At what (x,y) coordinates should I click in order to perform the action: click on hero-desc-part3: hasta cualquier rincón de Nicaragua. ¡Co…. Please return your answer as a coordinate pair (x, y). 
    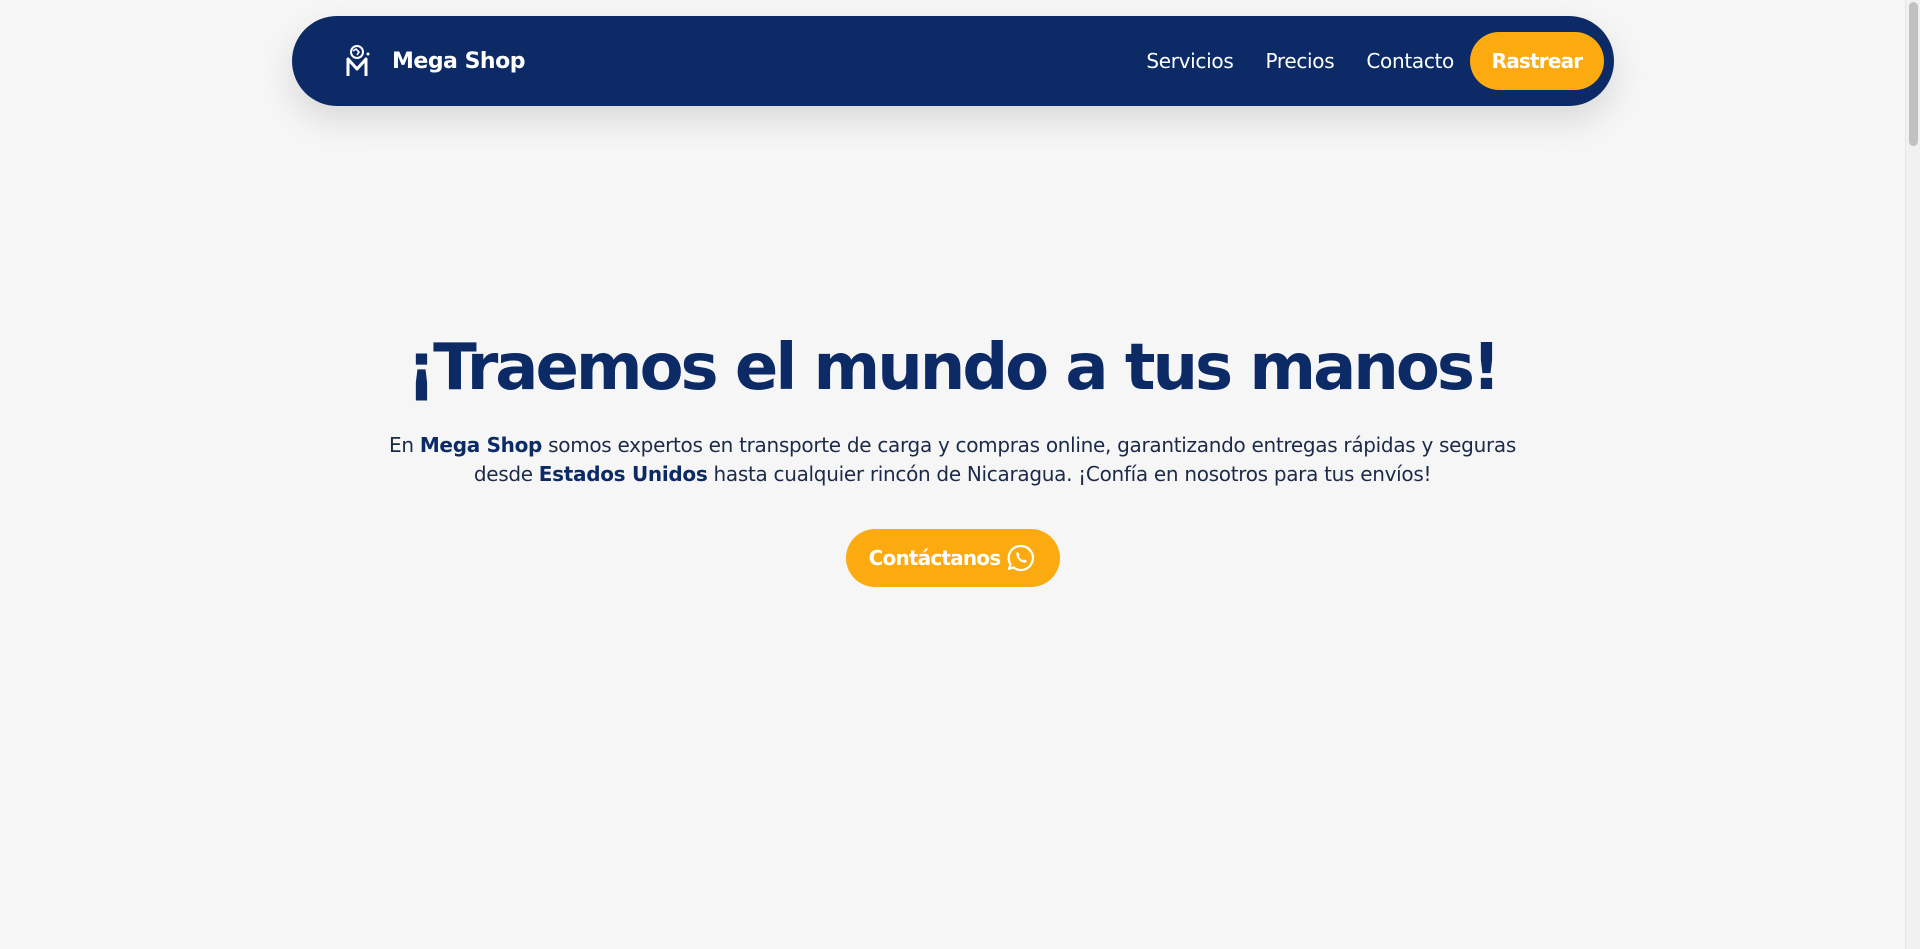
    Looking at the image, I should click on (1069, 473).